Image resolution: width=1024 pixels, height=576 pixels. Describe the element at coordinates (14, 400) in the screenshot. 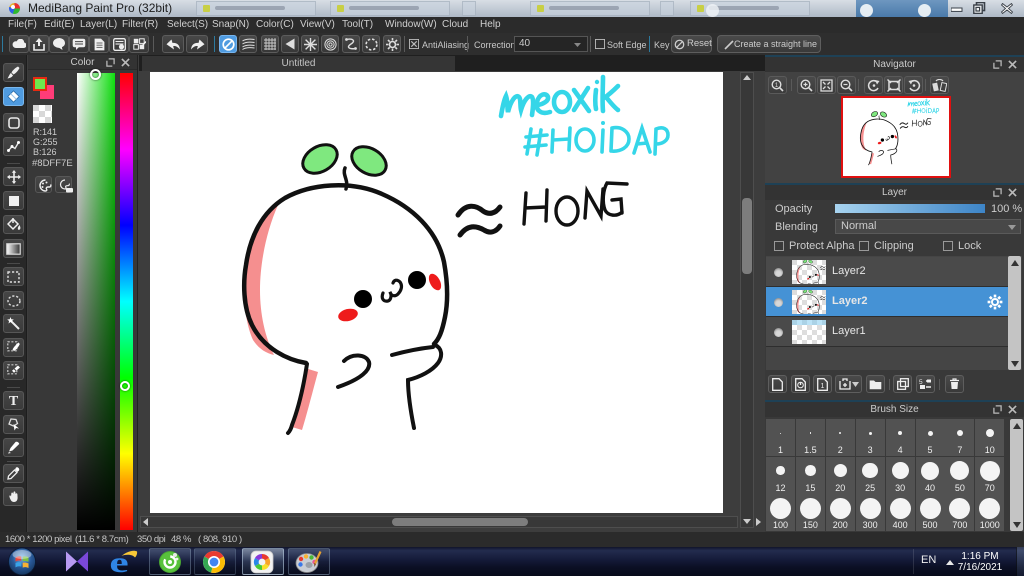

I see `svg-text: T` at that location.